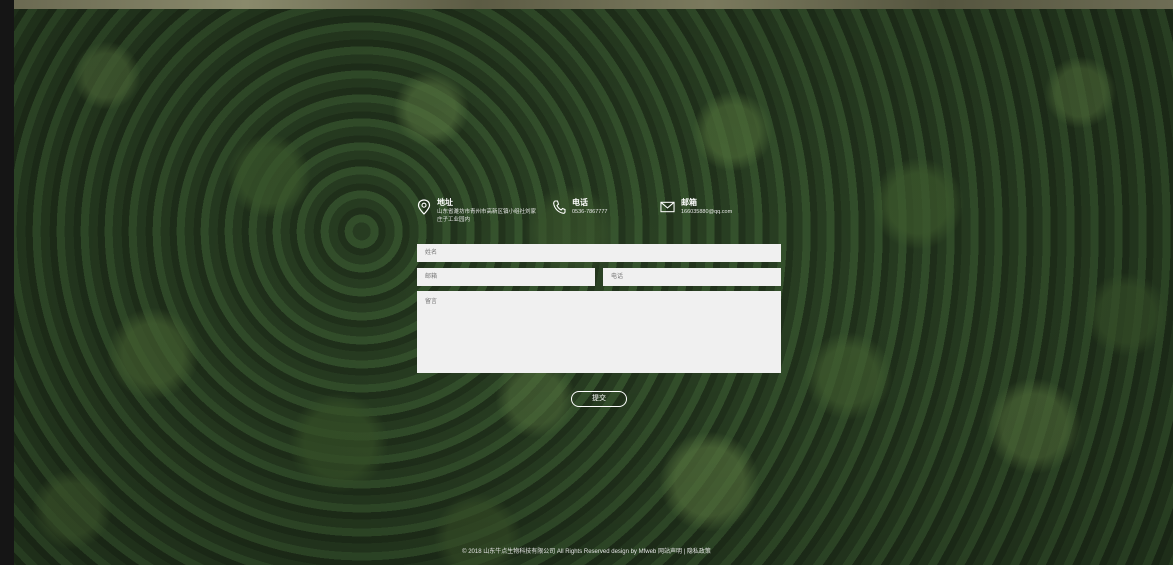  What do you see at coordinates (599, 399) in the screenshot?
I see `submit-button: 提交` at bounding box center [599, 399].